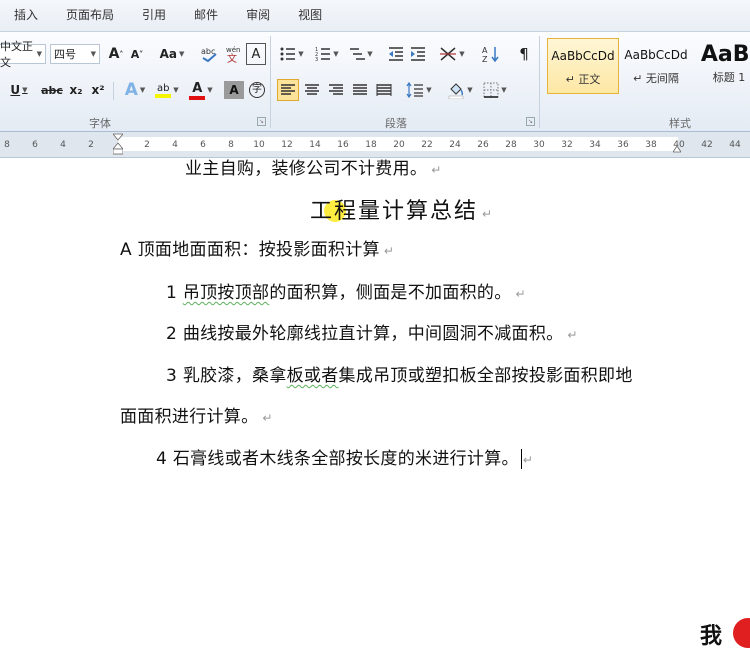 The height and width of the screenshot is (649, 750). Describe the element at coordinates (257, 90) in the screenshot. I see `enclose-char-button: 字` at that location.